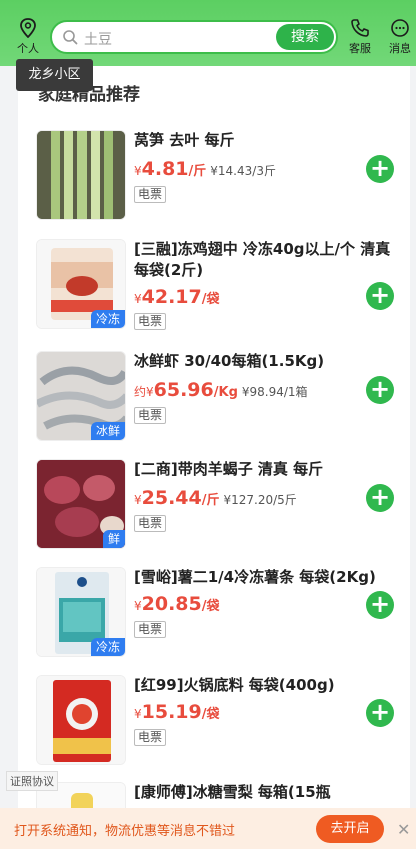 The height and width of the screenshot is (849, 416). I want to click on product-item: [红99]火锅底料 每袋(400g) ¥15.19/袋 电票 +, so click(214, 727).